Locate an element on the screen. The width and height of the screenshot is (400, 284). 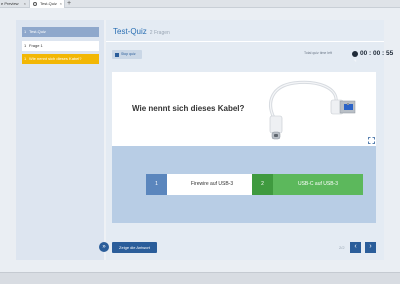
question-text: Wie nennt sich dieses Kabel? is located at coordinates (188, 108).